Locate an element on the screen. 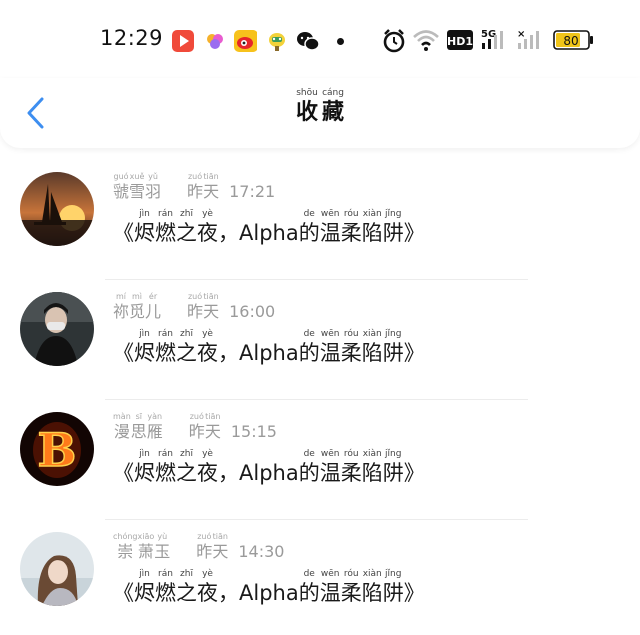 This screenshot has height=635, width=640. hanzi: 之 is located at coordinates (186, 353).